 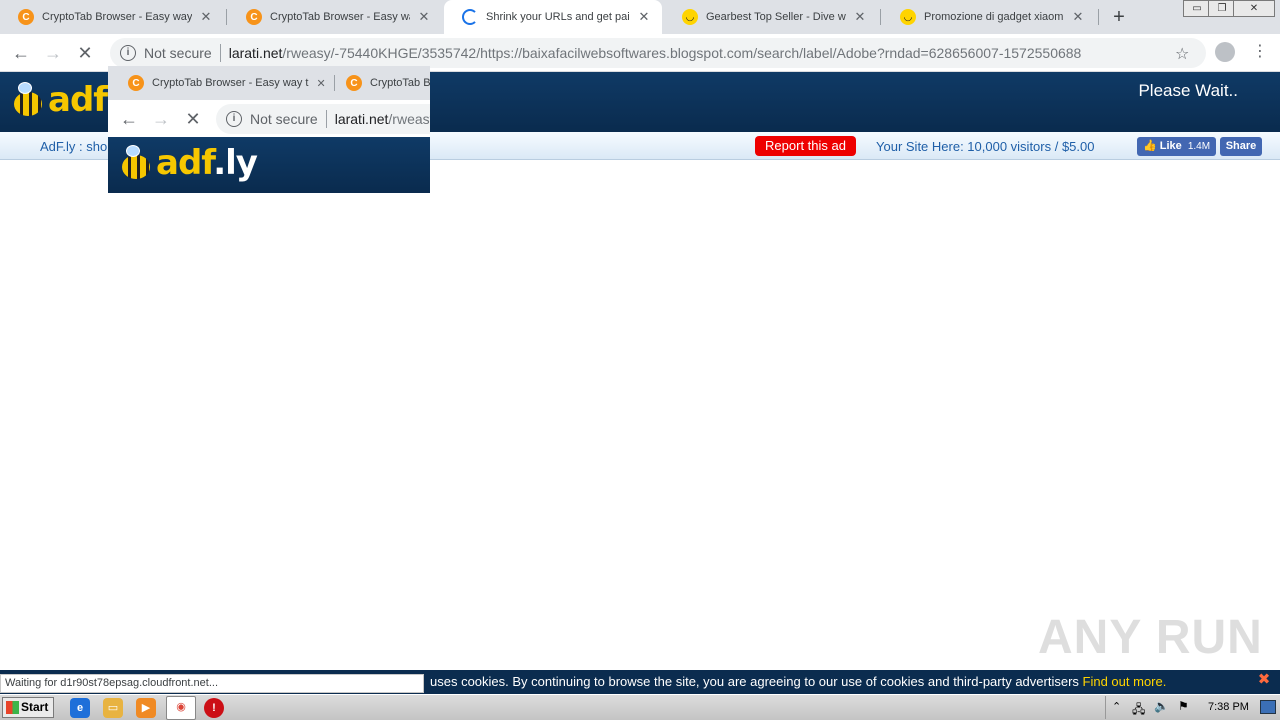 What do you see at coordinates (1228, 707) in the screenshot?
I see `taskbar-clock: 7:38 PM` at bounding box center [1228, 707].